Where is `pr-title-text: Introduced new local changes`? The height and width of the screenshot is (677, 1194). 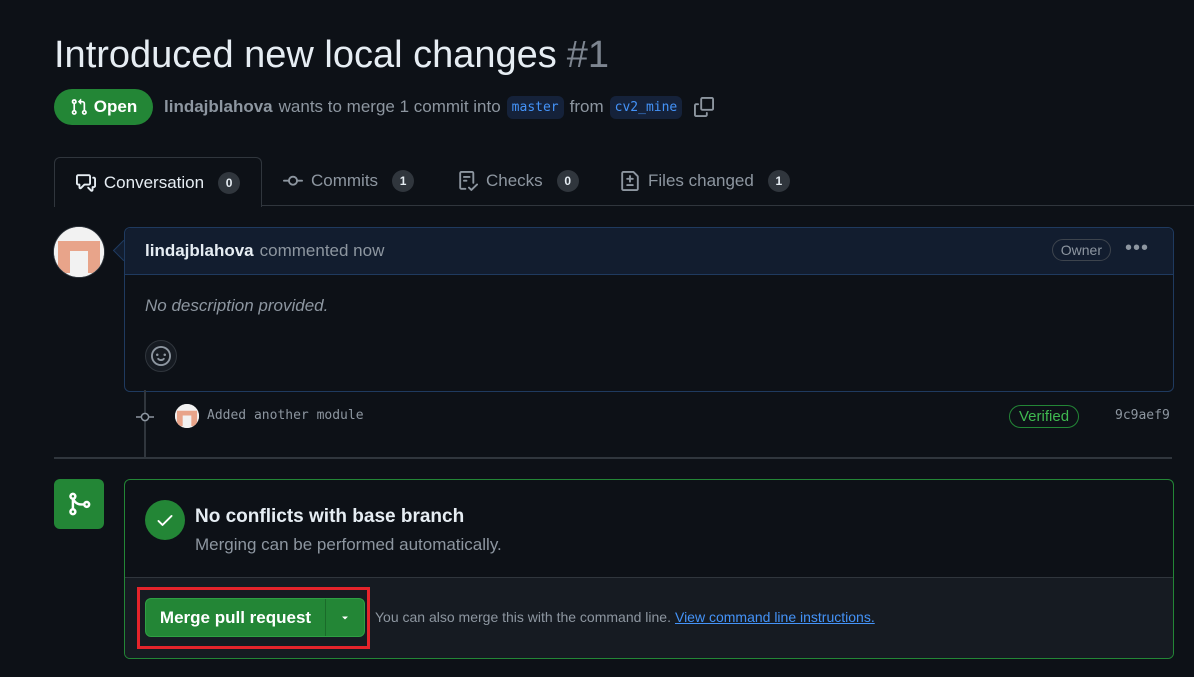
pr-title-text: Introduced new local changes is located at coordinates (305, 55).